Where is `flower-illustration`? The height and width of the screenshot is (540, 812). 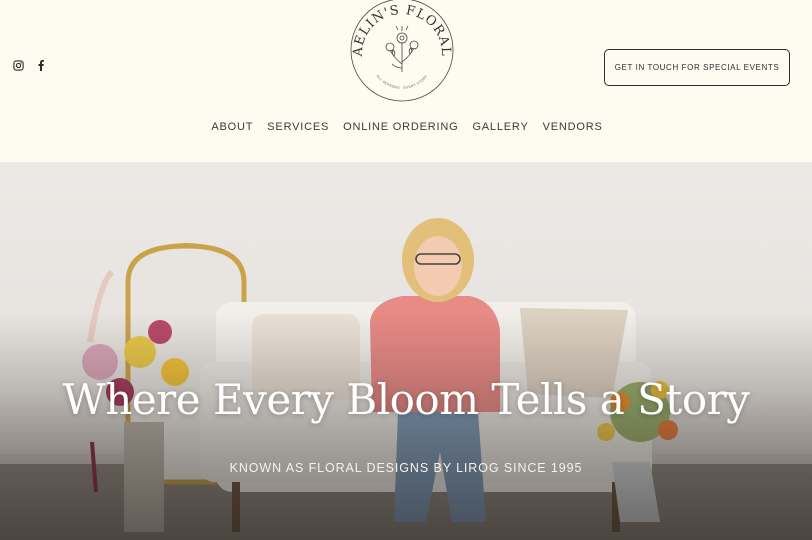
flower-illustration is located at coordinates (402, 48).